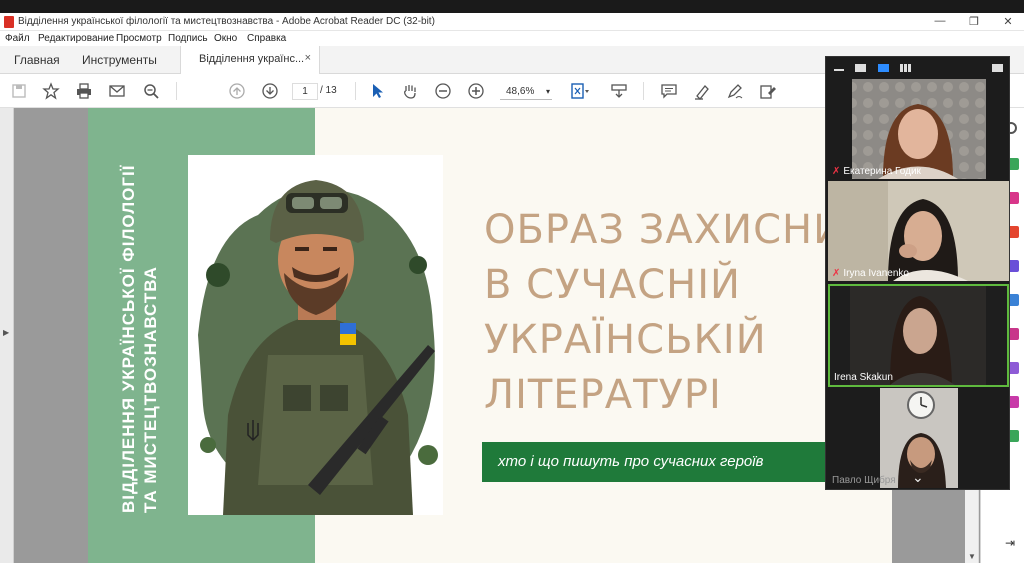 The image size is (1024, 563). I want to click on scroll-down-arrow: ▼, so click(972, 556).